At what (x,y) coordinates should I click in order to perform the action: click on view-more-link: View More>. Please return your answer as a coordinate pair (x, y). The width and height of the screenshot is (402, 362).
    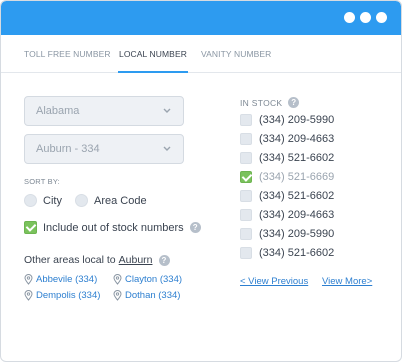
    Looking at the image, I should click on (347, 281).